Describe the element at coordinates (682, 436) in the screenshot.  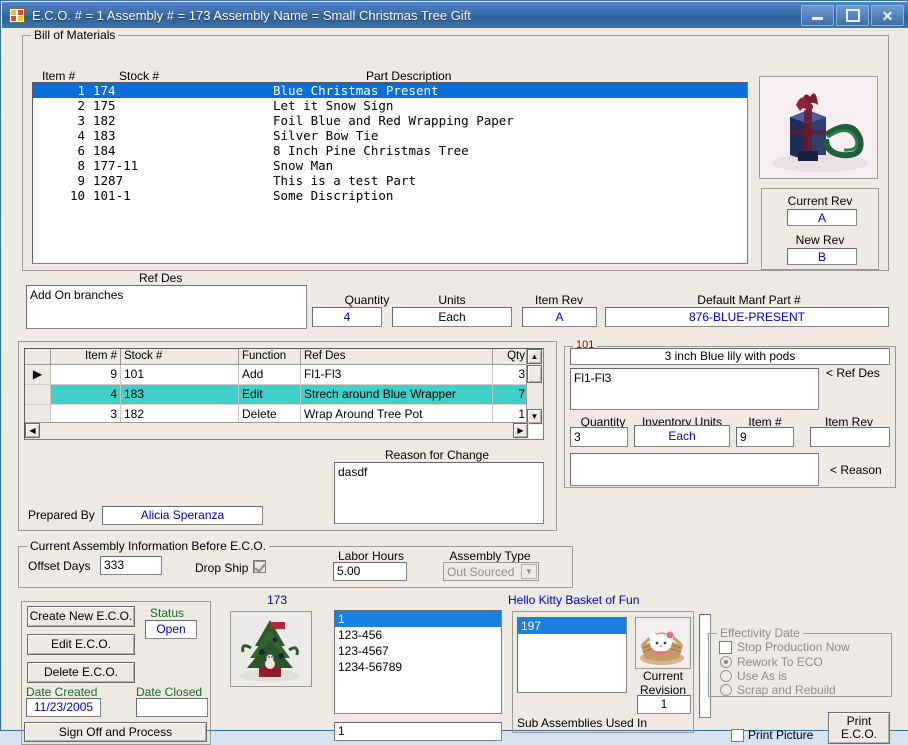
I see `inventory-units-value: Each` at that location.